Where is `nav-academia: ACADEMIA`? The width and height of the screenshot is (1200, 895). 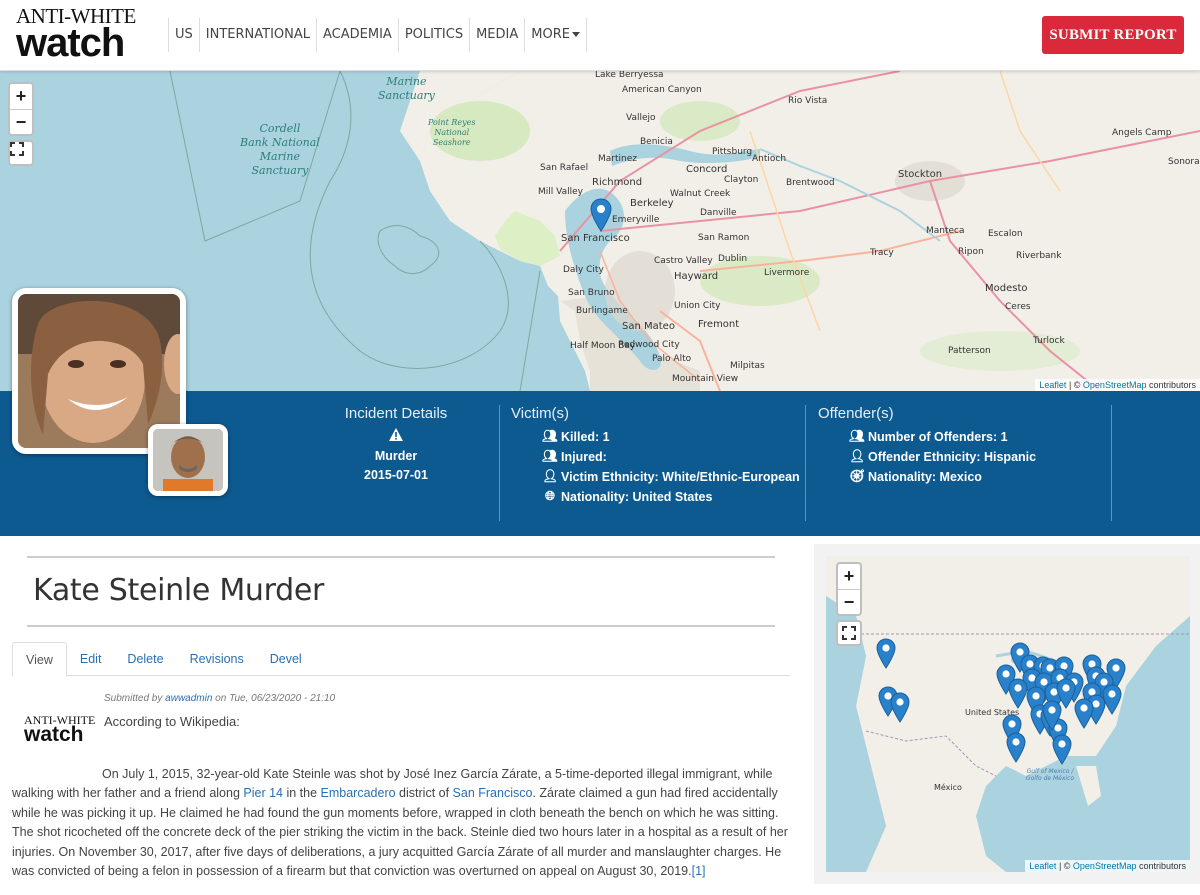
nav-academia: ACADEMIA is located at coordinates (357, 35).